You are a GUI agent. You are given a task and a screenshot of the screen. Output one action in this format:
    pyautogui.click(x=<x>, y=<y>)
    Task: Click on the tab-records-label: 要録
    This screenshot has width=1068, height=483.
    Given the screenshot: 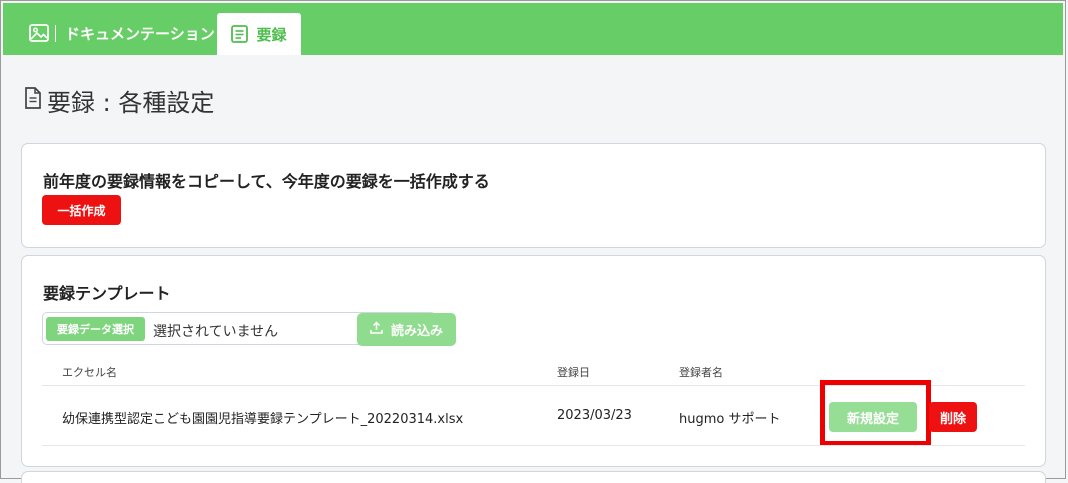 What is the action you would take?
    pyautogui.click(x=271, y=34)
    